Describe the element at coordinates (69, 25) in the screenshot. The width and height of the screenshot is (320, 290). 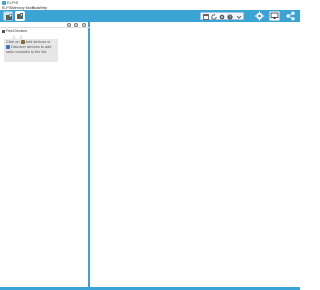
I see `collapse-icon` at that location.